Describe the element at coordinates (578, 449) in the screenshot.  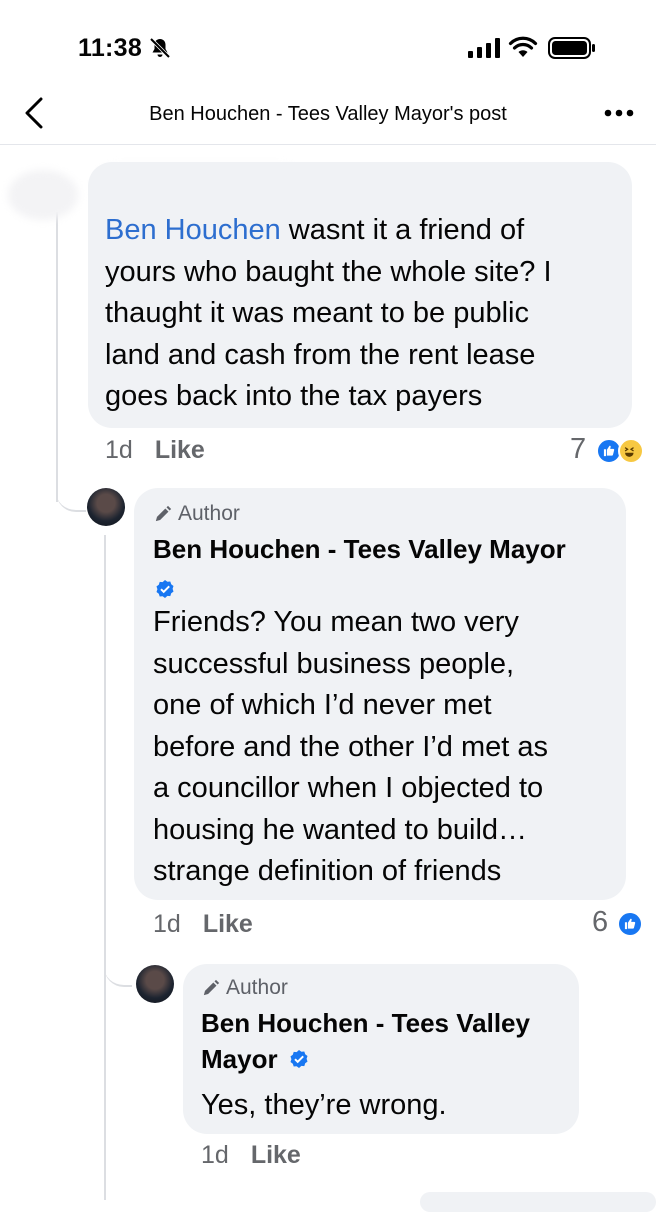
I see `reaction-count: 7` at that location.